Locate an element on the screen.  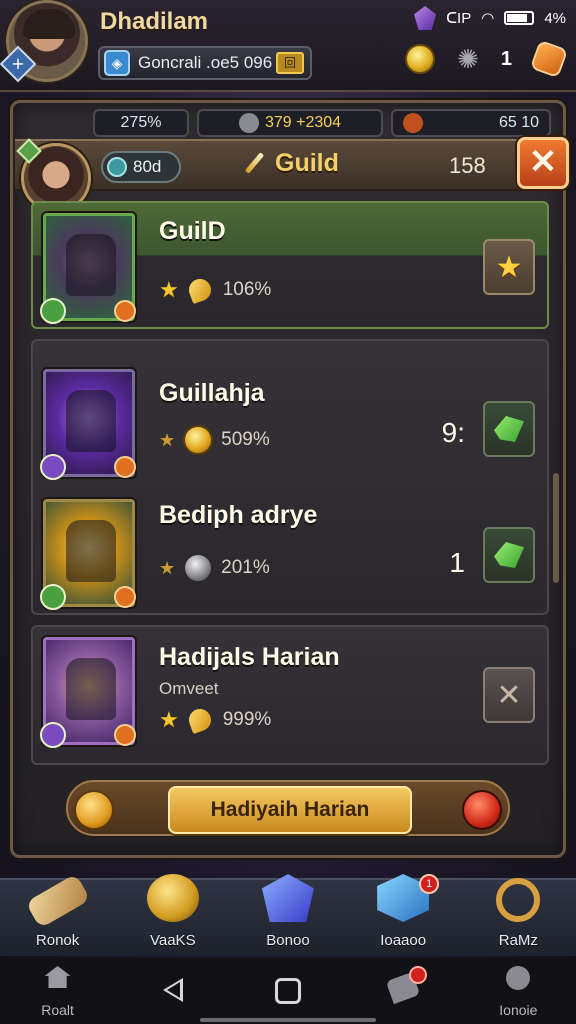
player-avatar: ✕ is located at coordinates (44, 41).